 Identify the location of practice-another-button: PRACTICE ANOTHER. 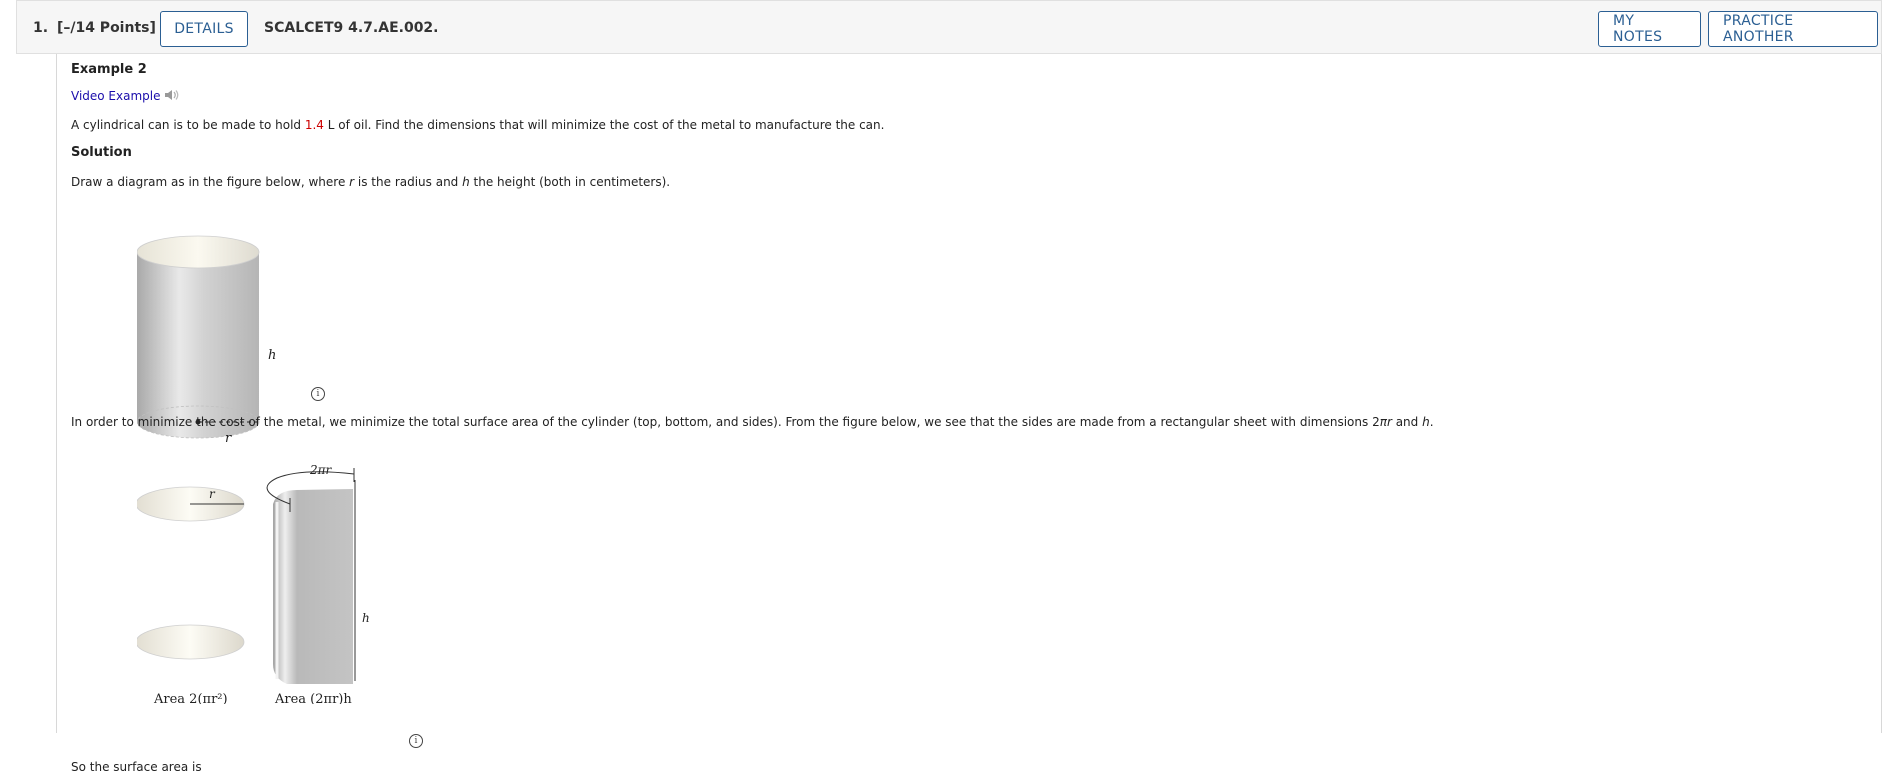
(1793, 29).